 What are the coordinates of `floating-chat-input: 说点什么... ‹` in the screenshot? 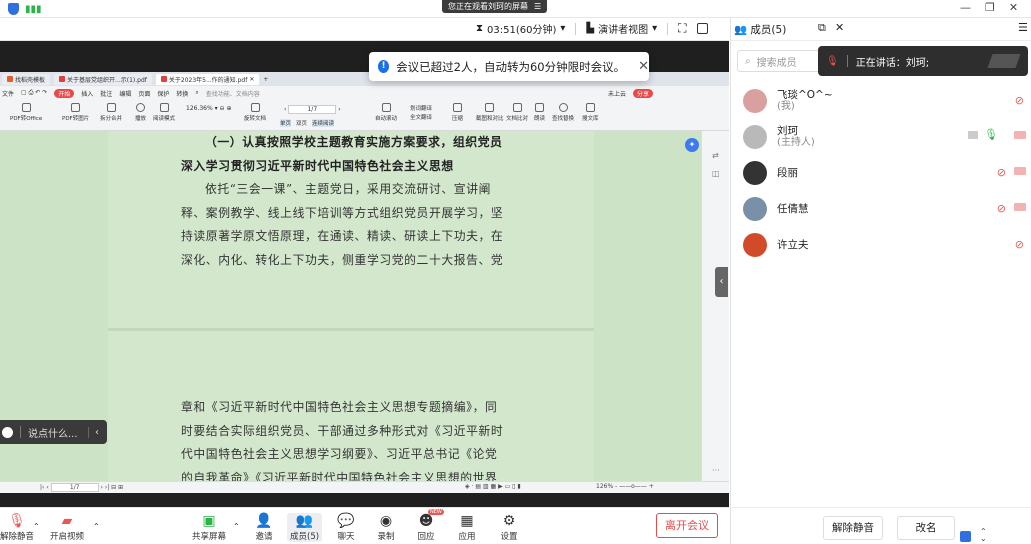 It's located at (53, 432).